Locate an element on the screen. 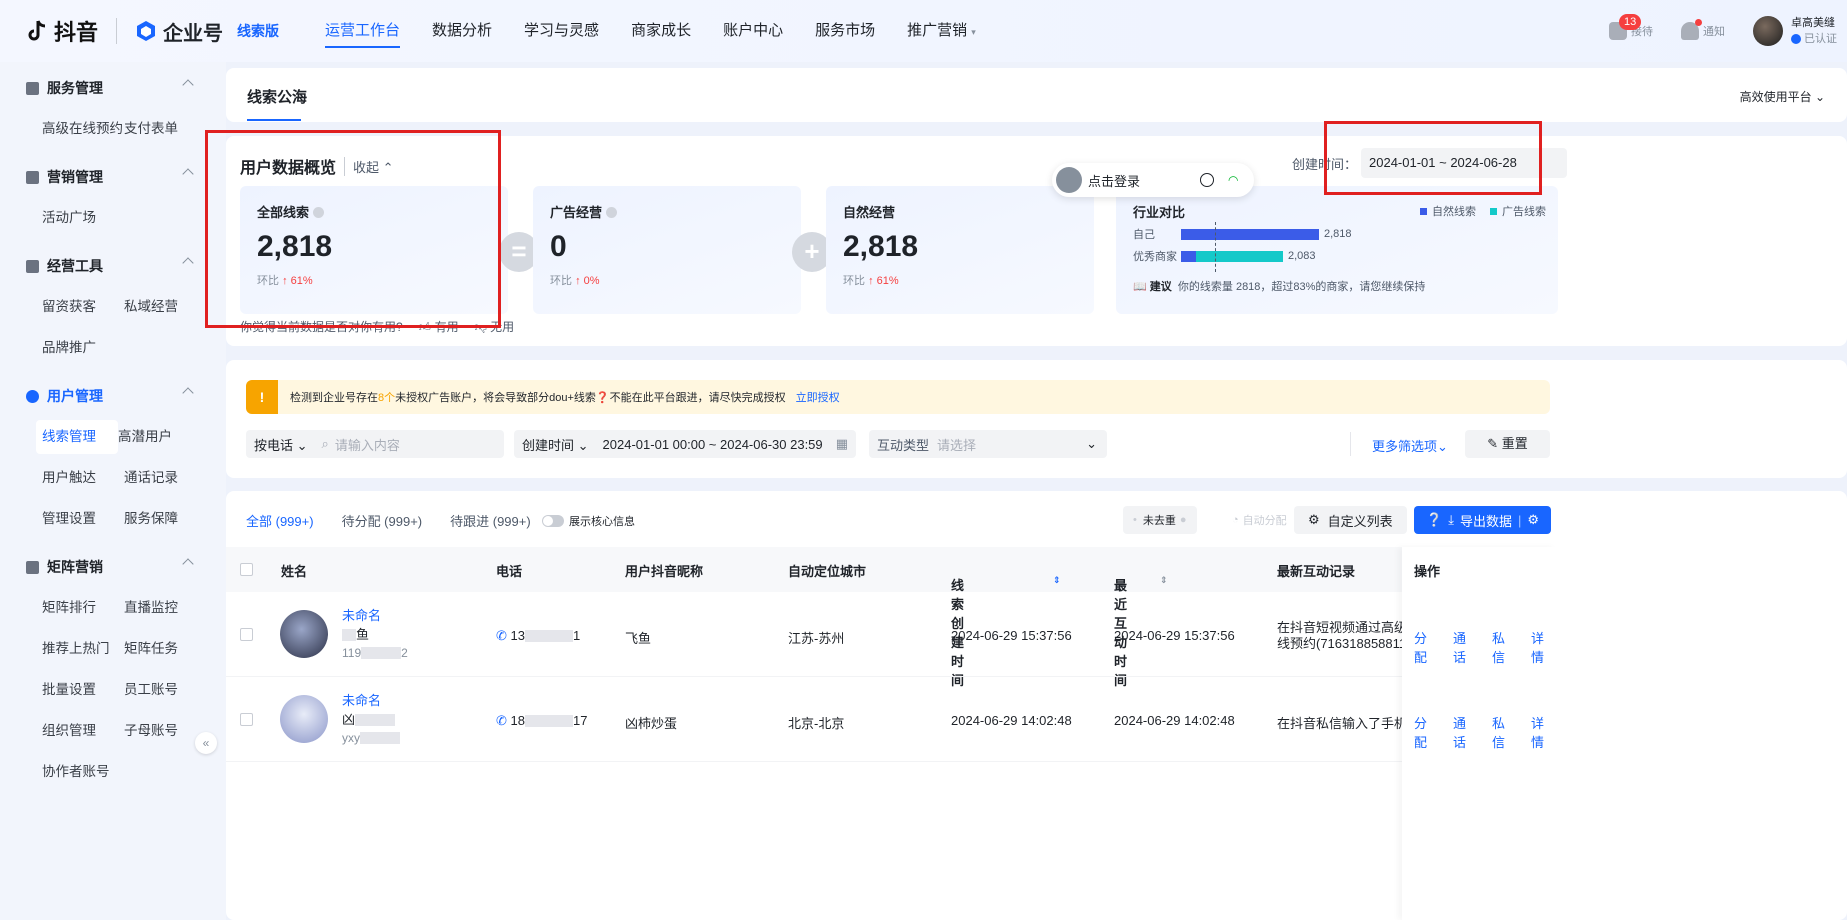 The width and height of the screenshot is (1847, 920). auto-assign-chip: ◔ 自动分配 is located at coordinates (1259, 520).